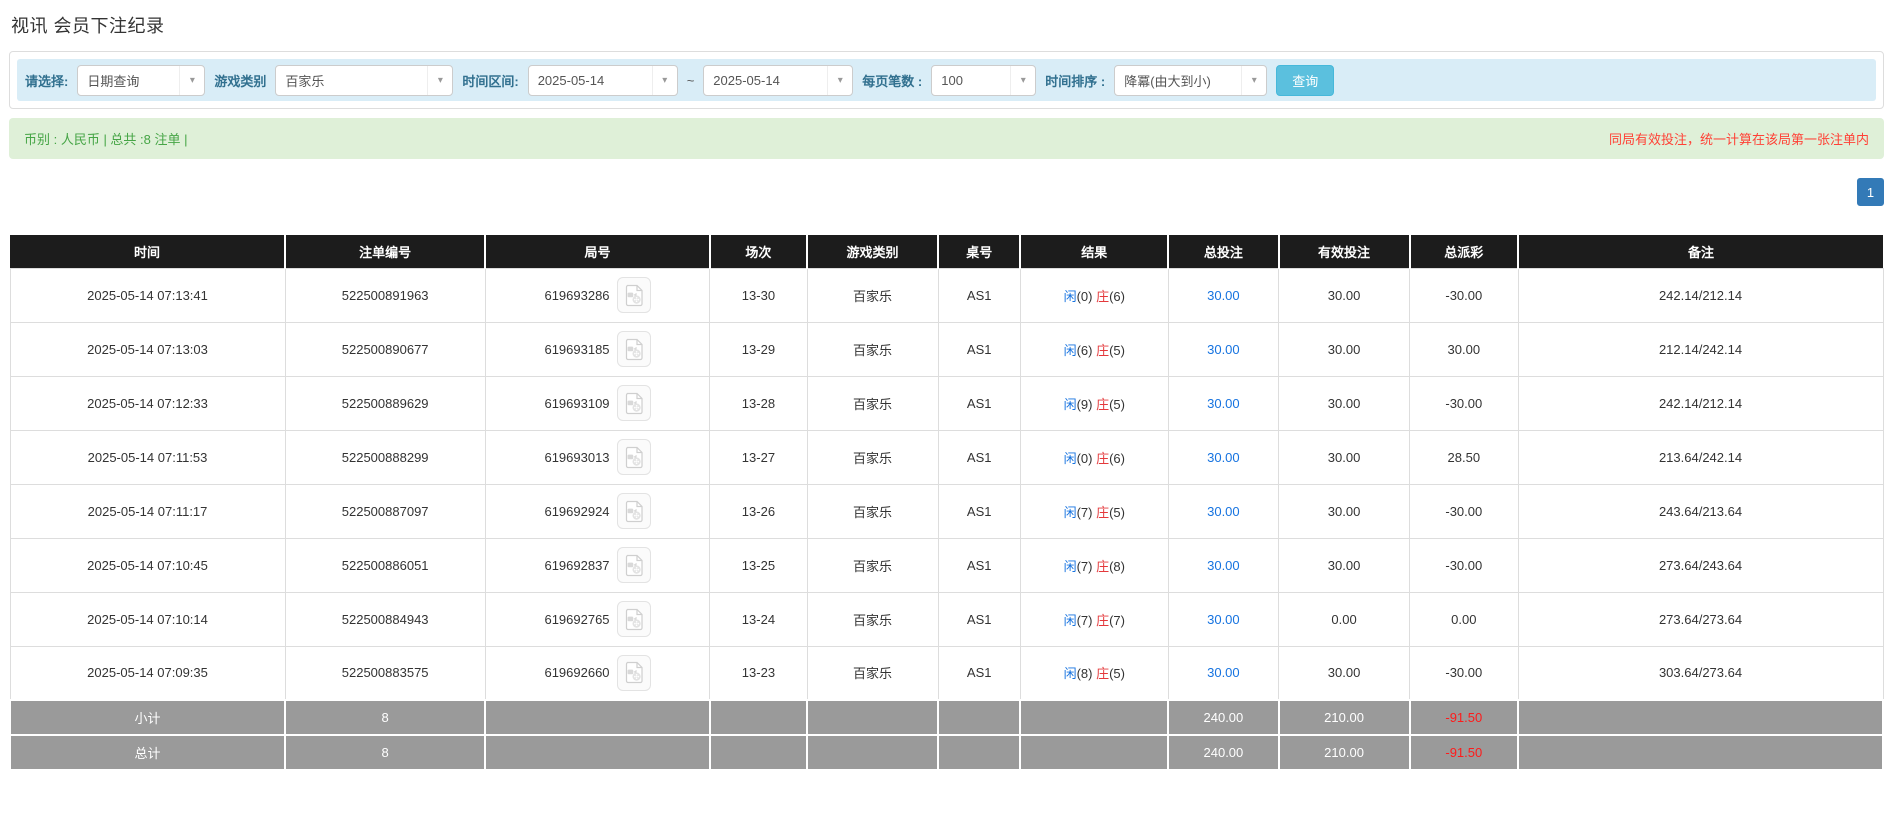 The width and height of the screenshot is (1893, 821). Describe the element at coordinates (759, 251) in the screenshot. I see `column-header: 场次` at that location.